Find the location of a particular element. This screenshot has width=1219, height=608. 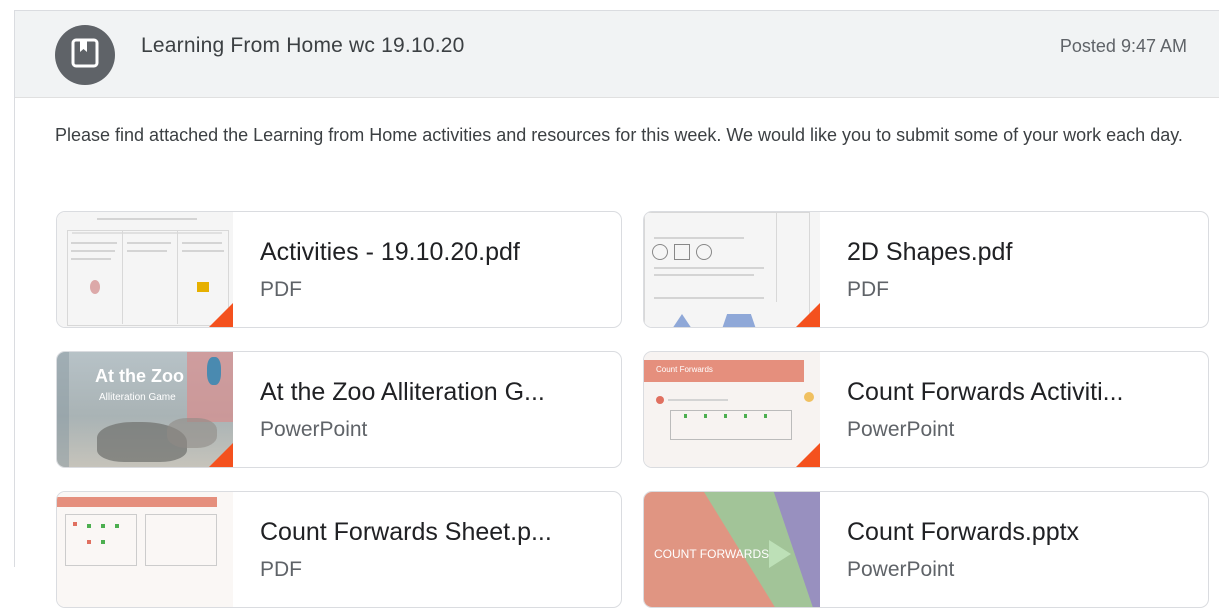

assignment-bookmark-icon is located at coordinates (85, 55).